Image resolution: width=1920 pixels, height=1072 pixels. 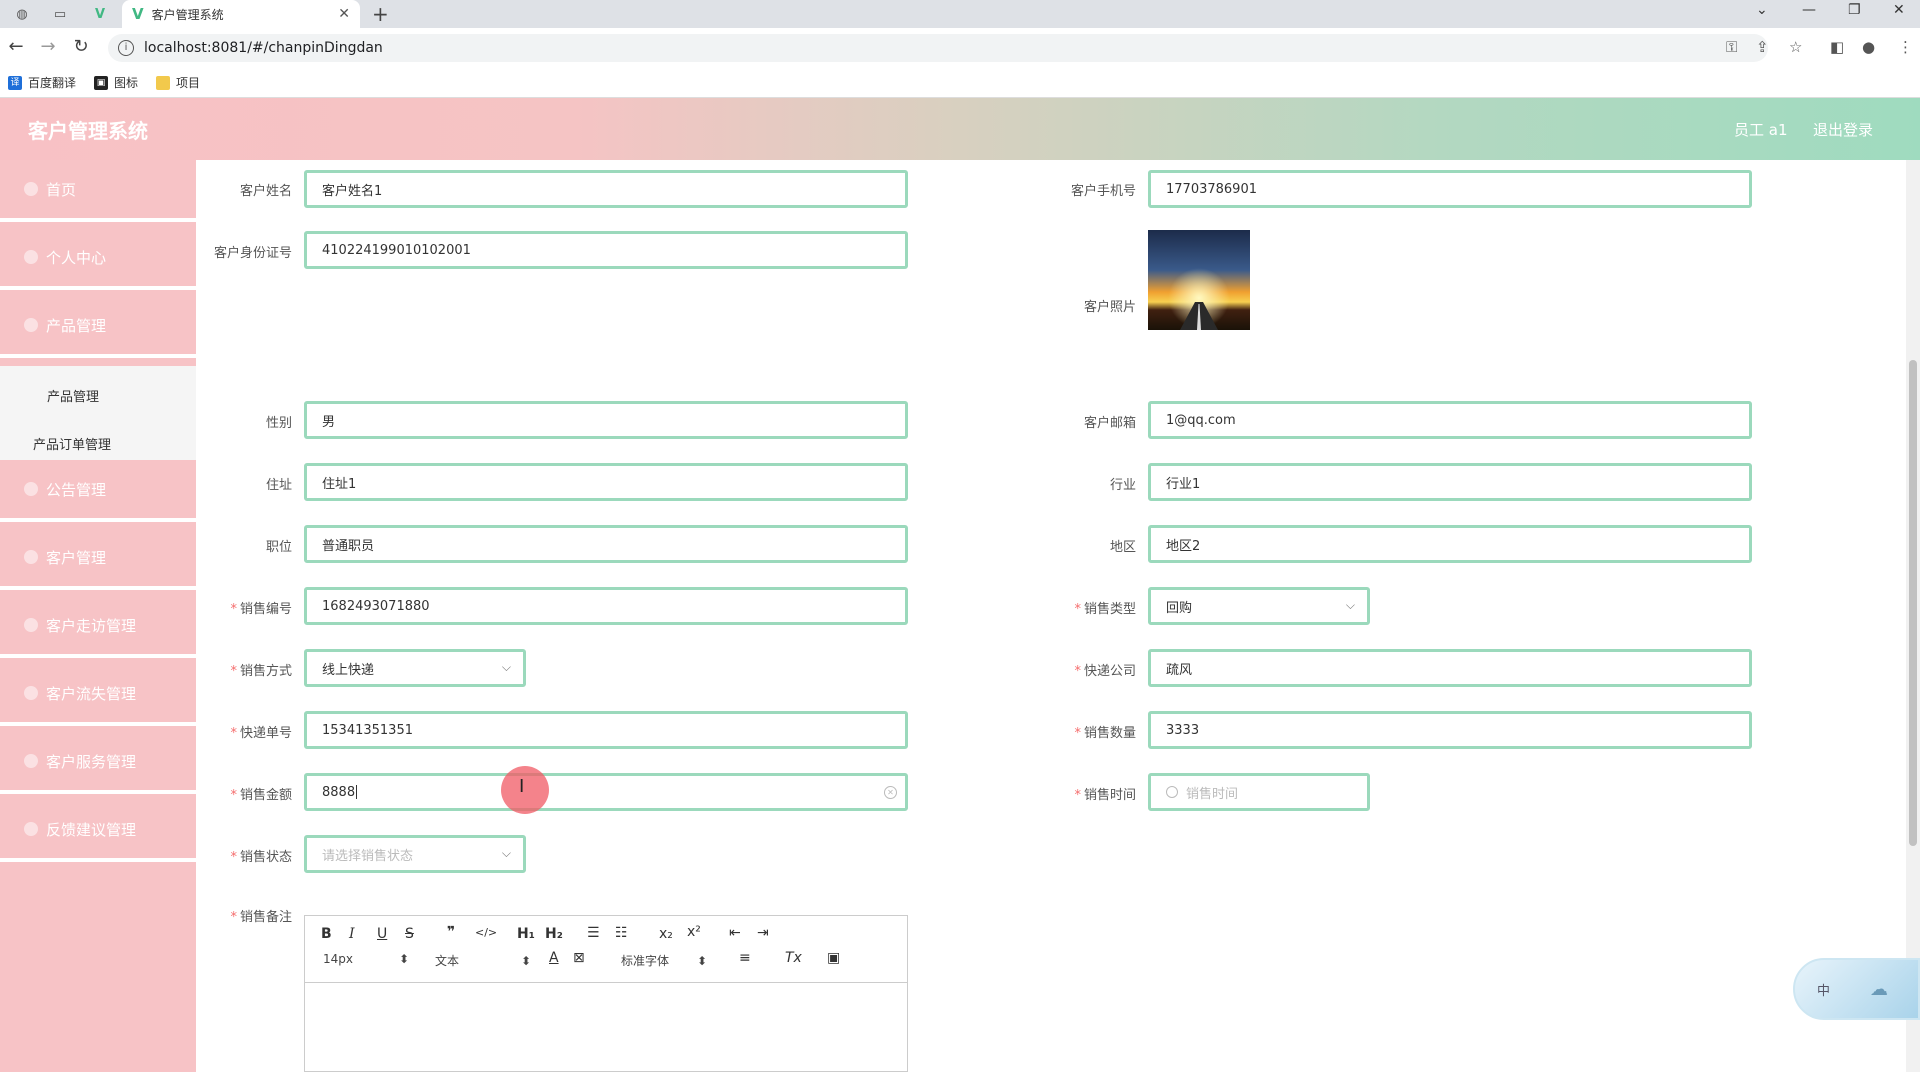 What do you see at coordinates (42, 82) in the screenshot?
I see `bookmark-baidu-translate: 译 百度翻译` at bounding box center [42, 82].